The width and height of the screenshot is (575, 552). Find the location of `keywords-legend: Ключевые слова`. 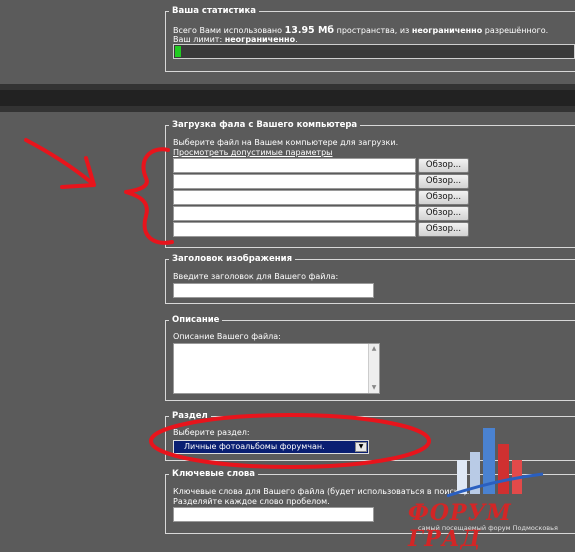

keywords-legend: Ключевые слова is located at coordinates (214, 474).